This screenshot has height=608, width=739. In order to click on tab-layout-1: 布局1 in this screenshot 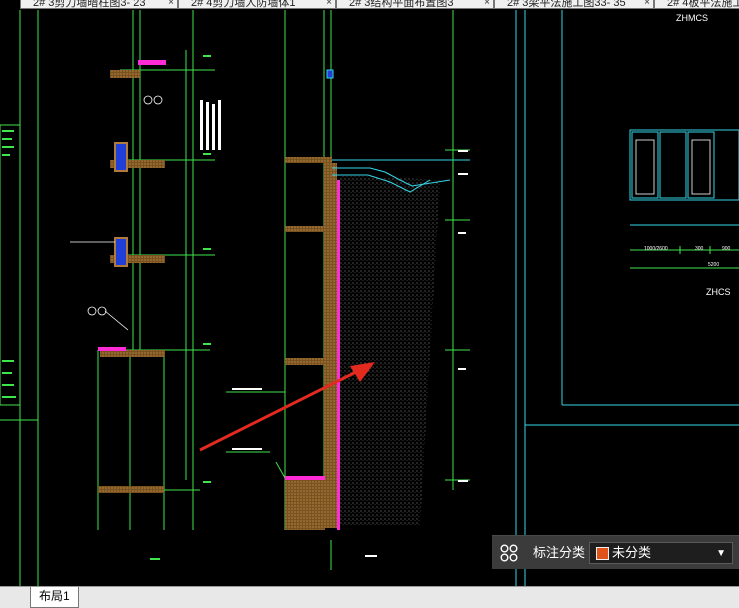, I will do `click(54, 597)`.